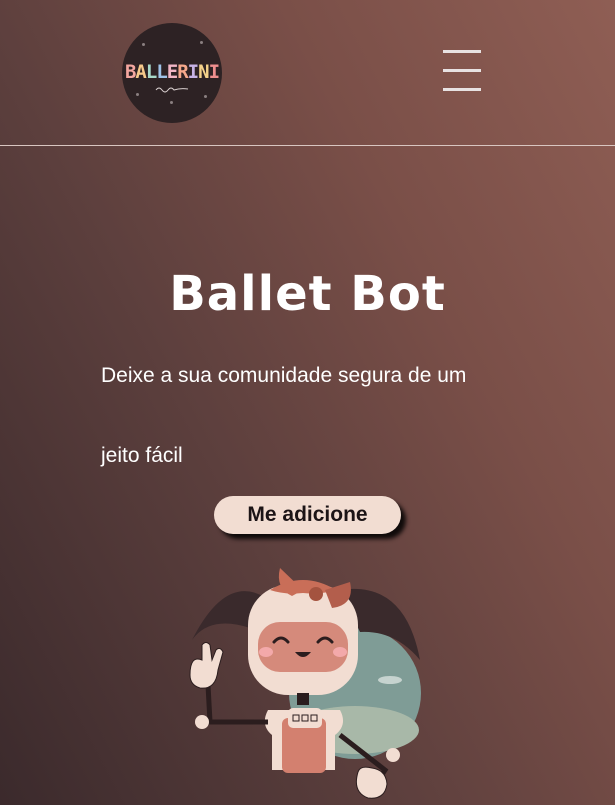  Describe the element at coordinates (142, 455) in the screenshot. I see `hero-description-line-2: jeito fácil` at that location.